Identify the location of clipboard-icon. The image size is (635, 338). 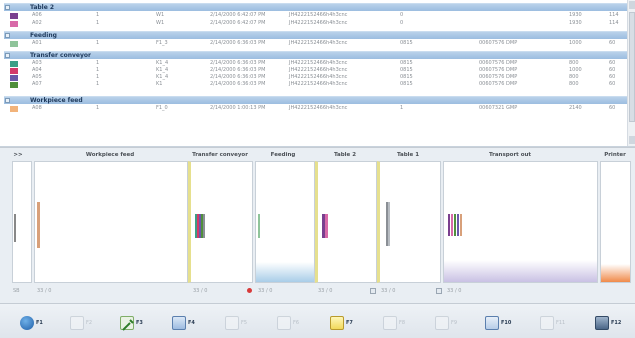
(492, 323).